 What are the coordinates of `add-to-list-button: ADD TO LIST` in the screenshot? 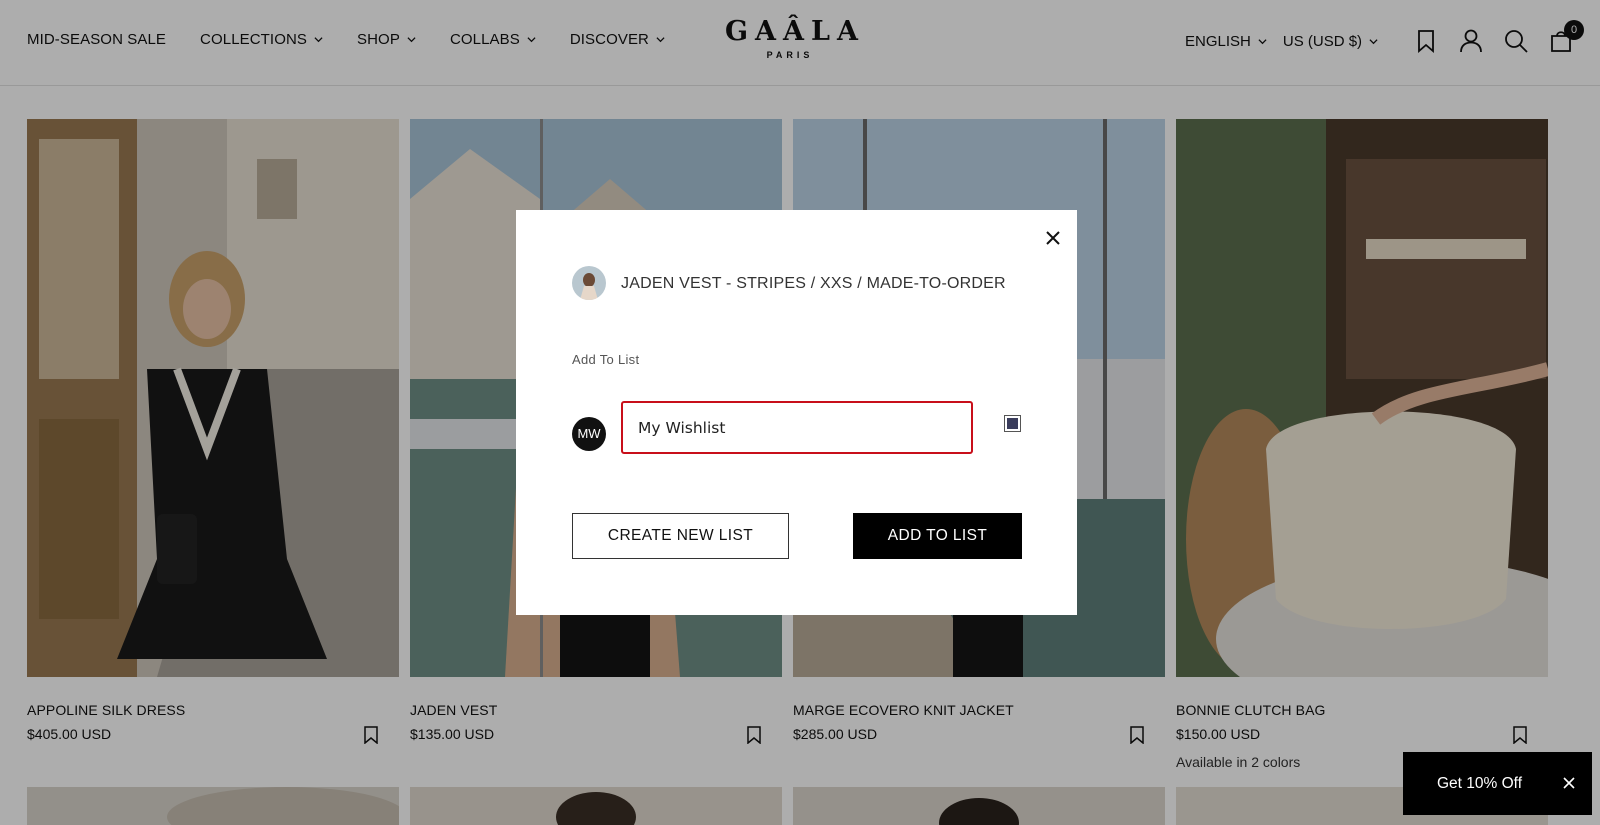 It's located at (937, 536).